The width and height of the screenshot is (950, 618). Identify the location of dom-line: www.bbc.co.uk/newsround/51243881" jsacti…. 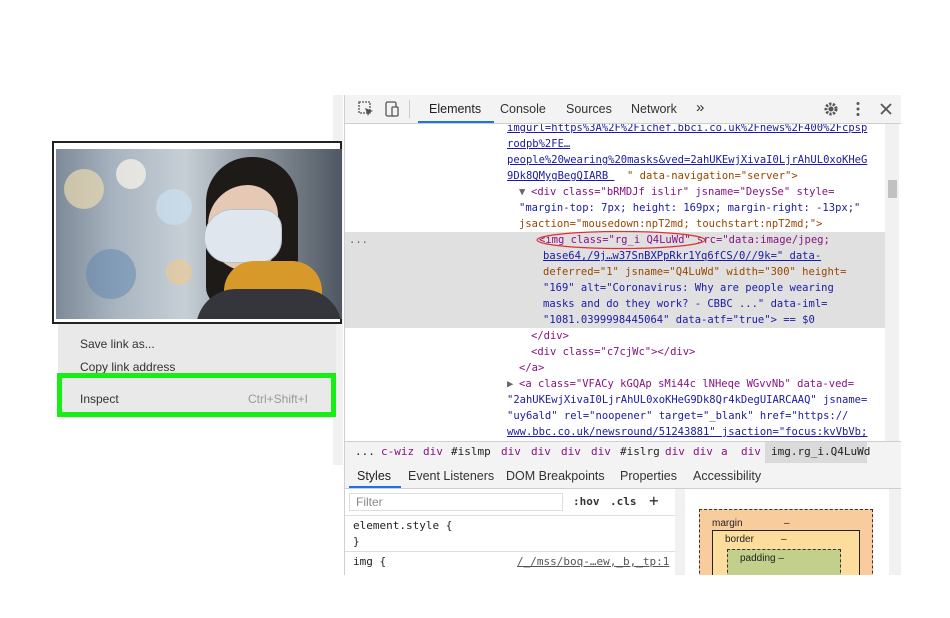
(687, 432).